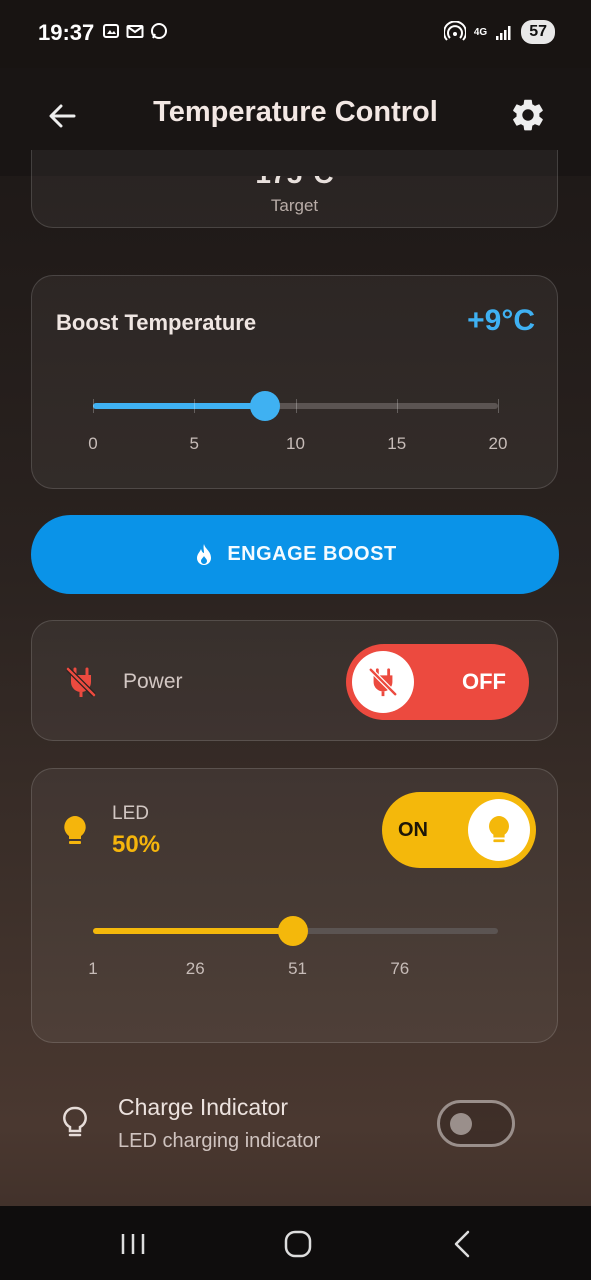 This screenshot has width=591, height=1280. What do you see at coordinates (75, 1121) in the screenshot?
I see `lightbulb-outline-icon` at bounding box center [75, 1121].